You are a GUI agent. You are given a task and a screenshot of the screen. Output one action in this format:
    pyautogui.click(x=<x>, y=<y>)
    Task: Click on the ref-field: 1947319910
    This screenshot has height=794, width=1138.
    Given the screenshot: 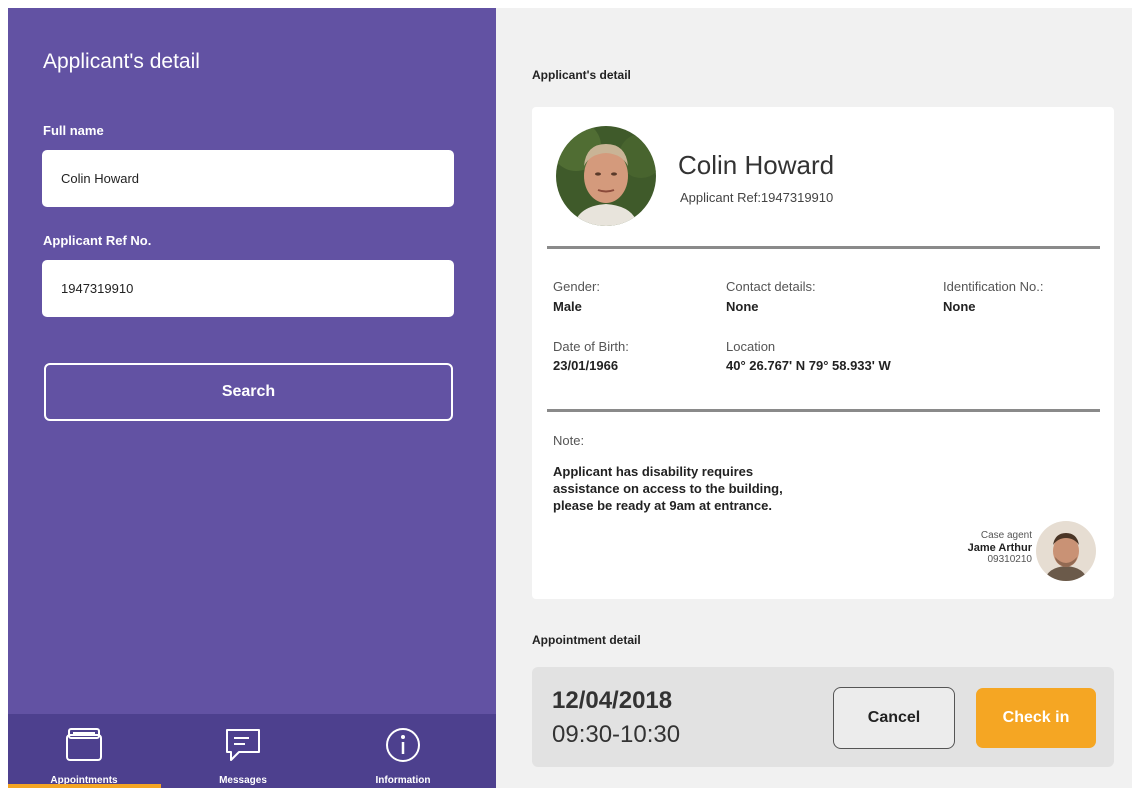 What is the action you would take?
    pyautogui.click(x=248, y=288)
    